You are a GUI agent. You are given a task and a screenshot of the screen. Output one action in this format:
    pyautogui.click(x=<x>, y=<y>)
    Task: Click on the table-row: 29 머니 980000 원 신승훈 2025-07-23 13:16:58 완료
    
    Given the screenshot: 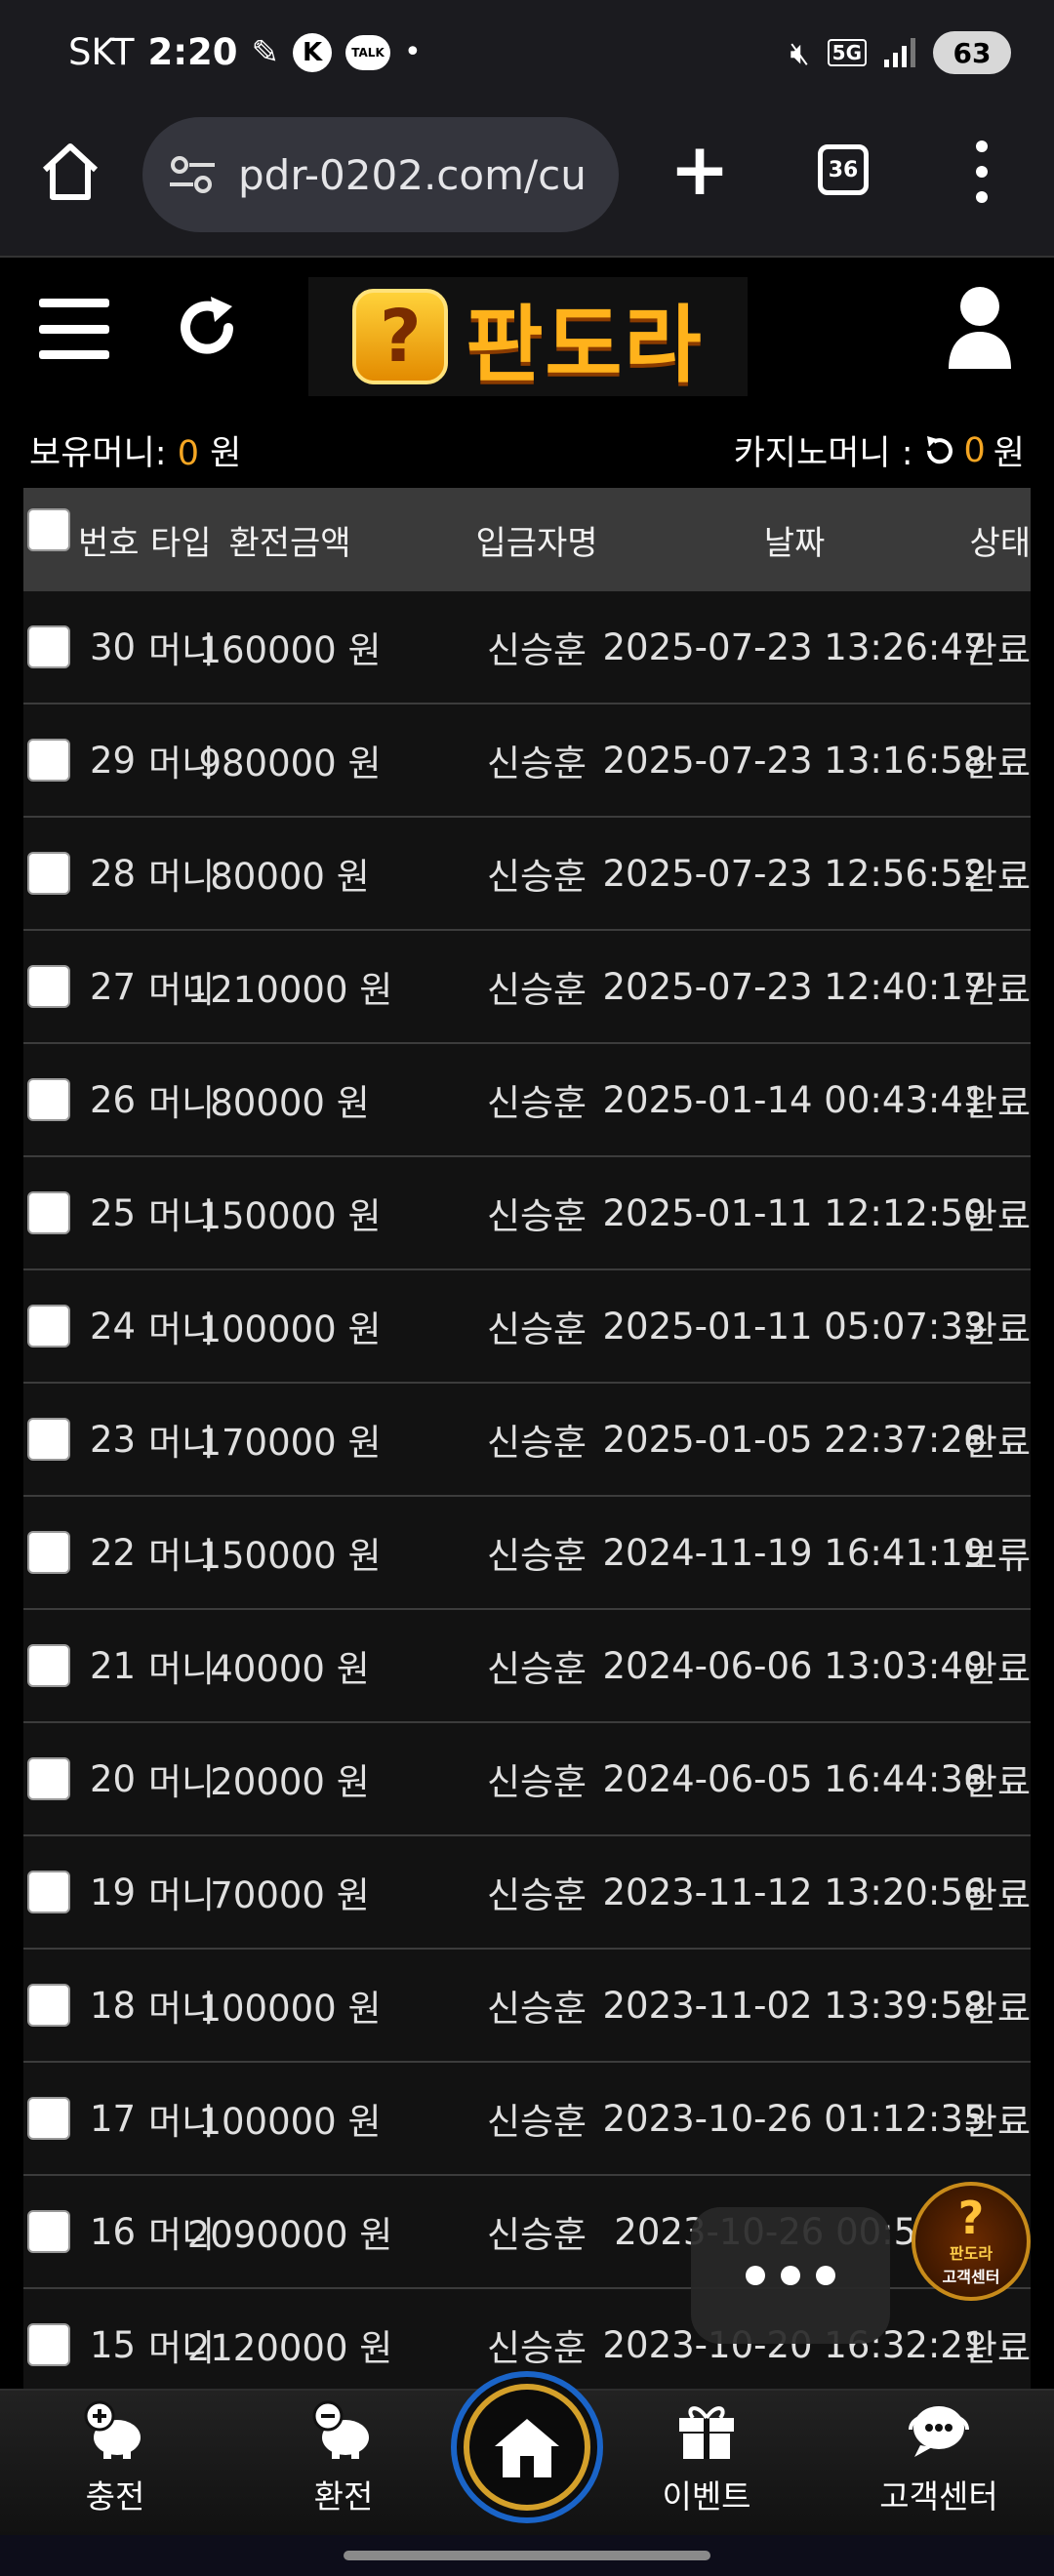 What is the action you would take?
    pyautogui.click(x=527, y=761)
    